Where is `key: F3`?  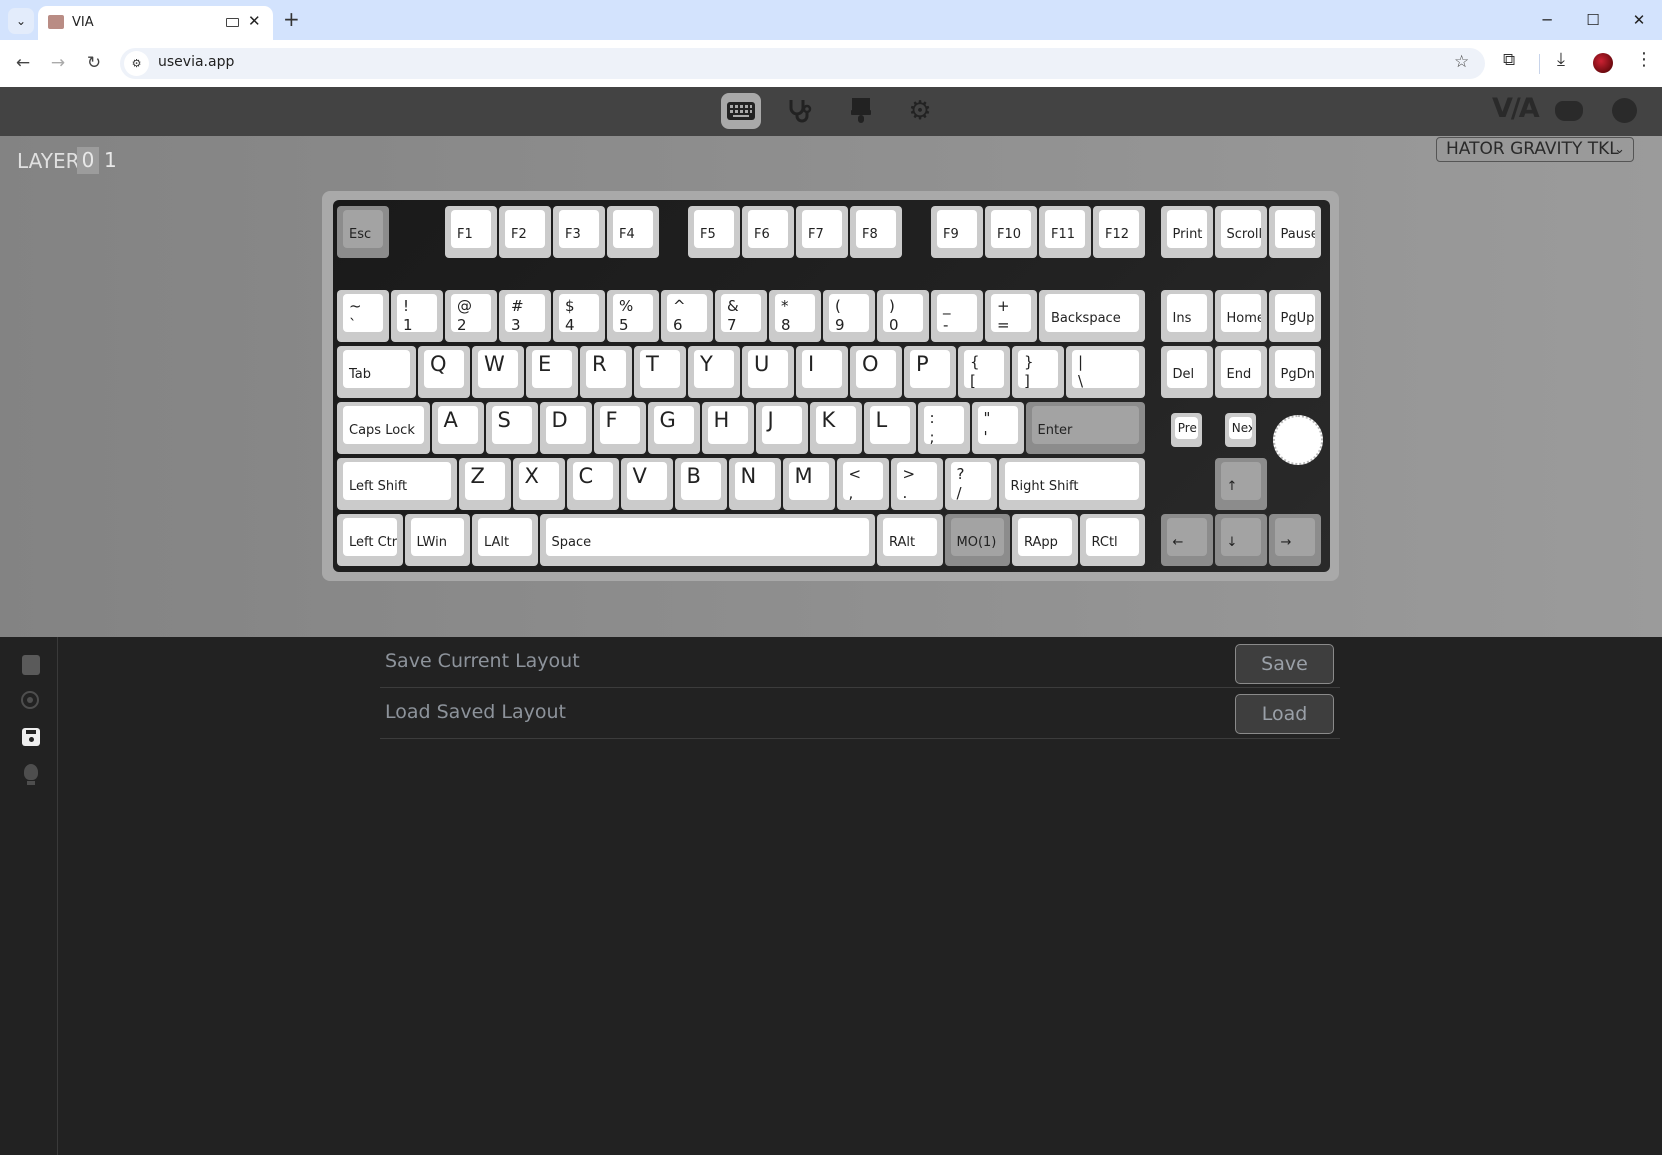
key: F3 is located at coordinates (579, 232).